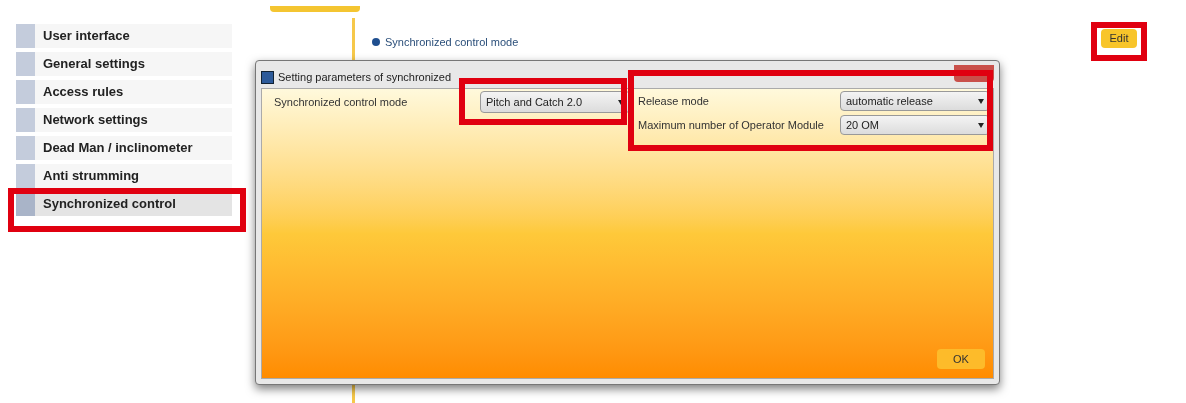  What do you see at coordinates (124, 120) in the screenshot?
I see `sidebar-item: Network settings` at bounding box center [124, 120].